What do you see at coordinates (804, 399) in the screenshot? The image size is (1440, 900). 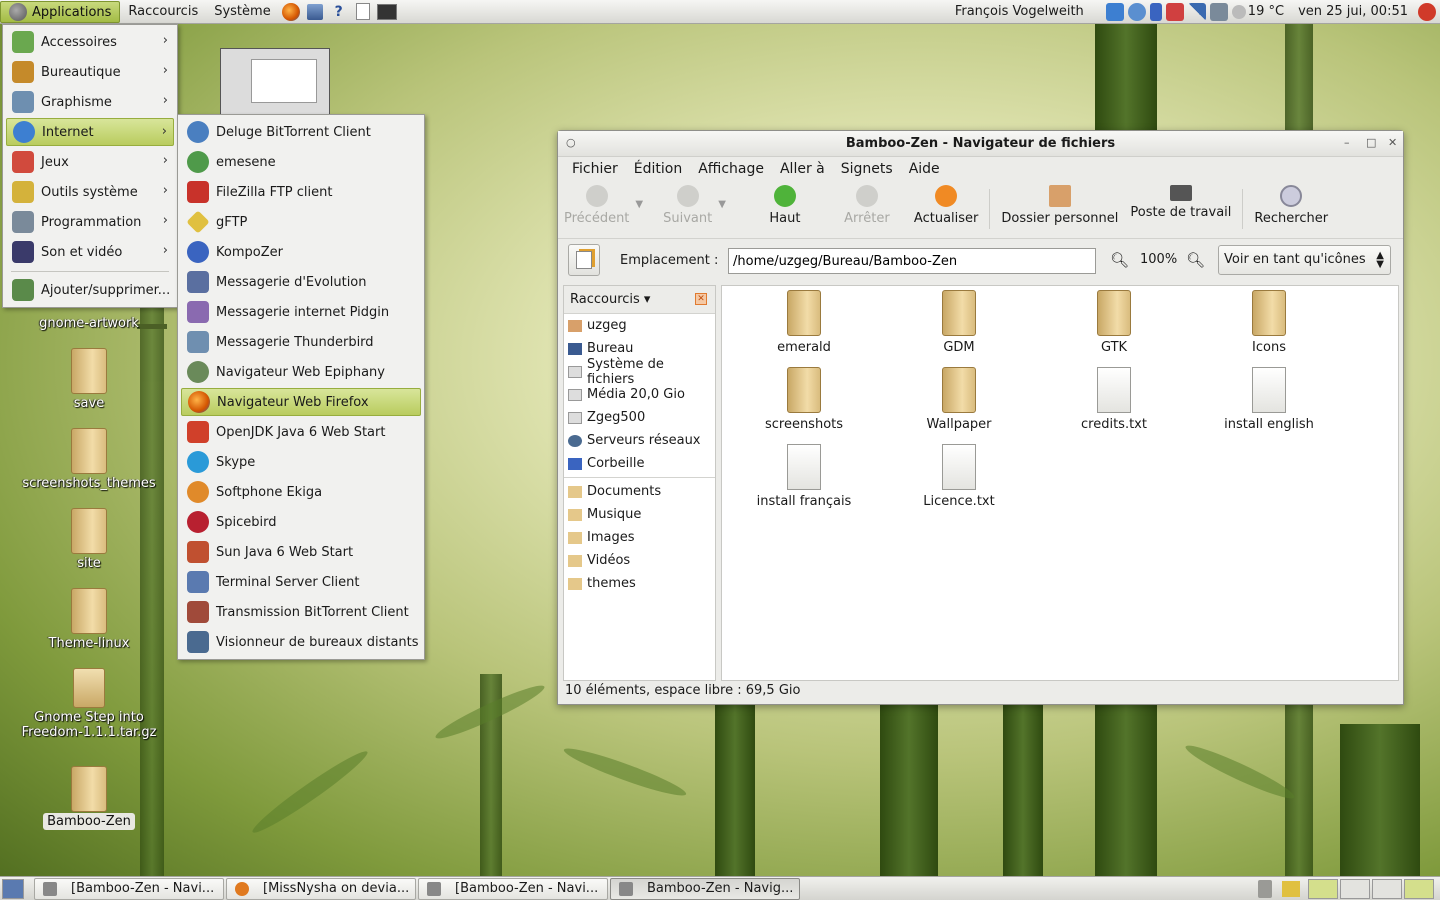 I see `file-item-screenshots: screenshots` at bounding box center [804, 399].